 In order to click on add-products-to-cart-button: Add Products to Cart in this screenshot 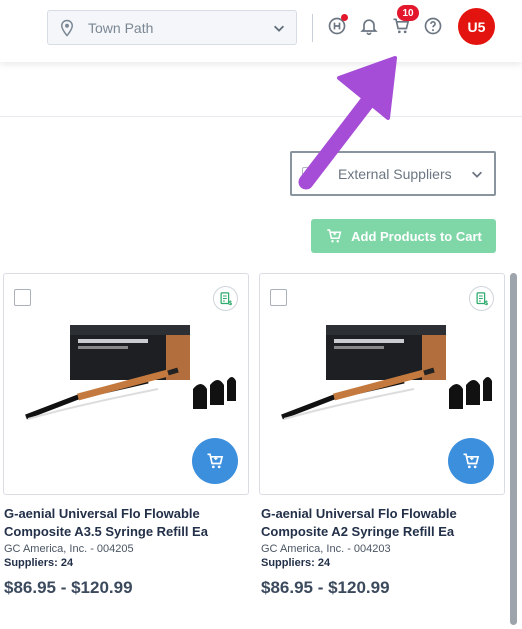, I will do `click(403, 236)`.